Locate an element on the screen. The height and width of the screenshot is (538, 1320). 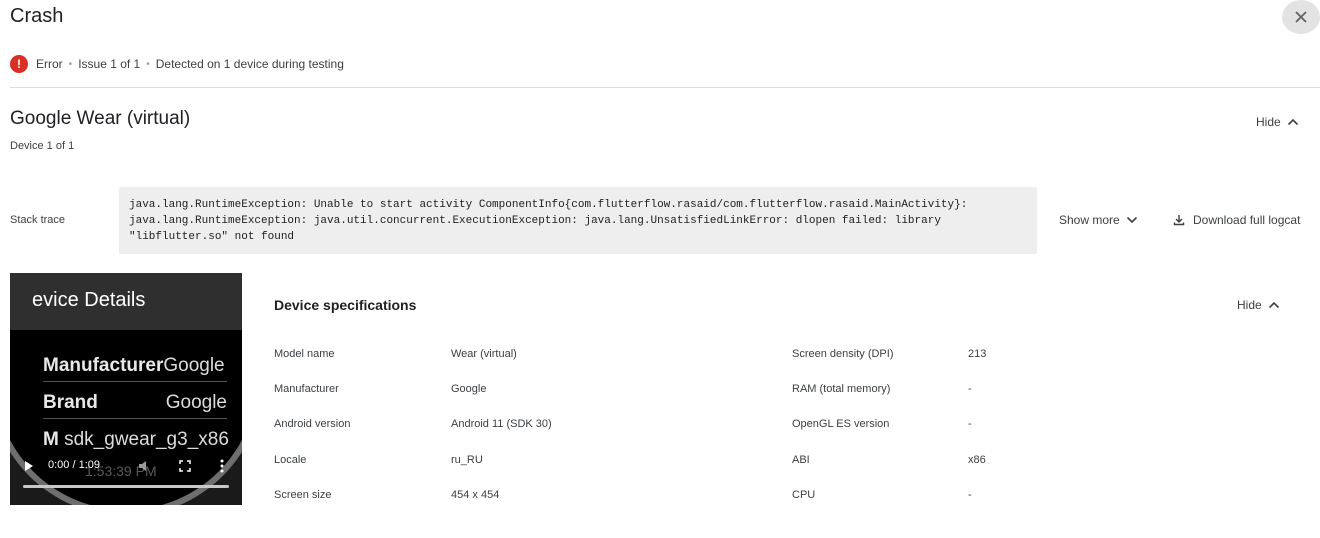
spec-value: ru_RU is located at coordinates (467, 460).